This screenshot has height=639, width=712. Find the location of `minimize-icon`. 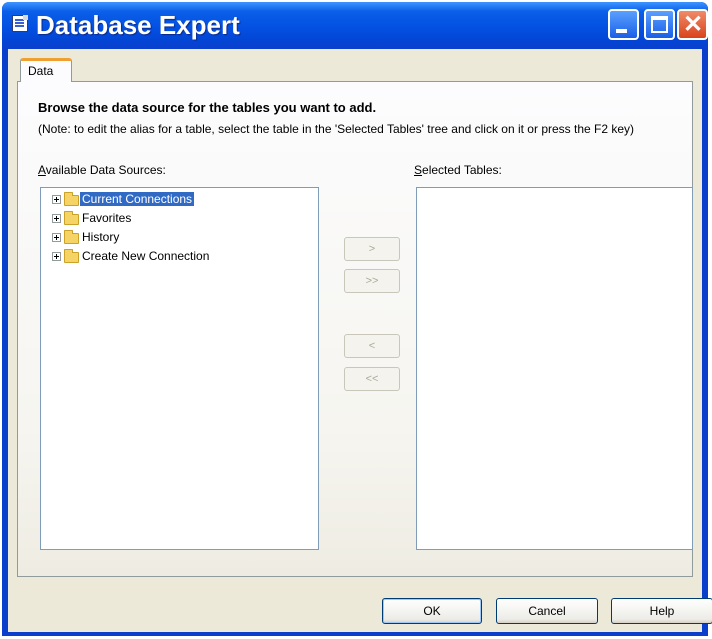

minimize-icon is located at coordinates (621, 31).